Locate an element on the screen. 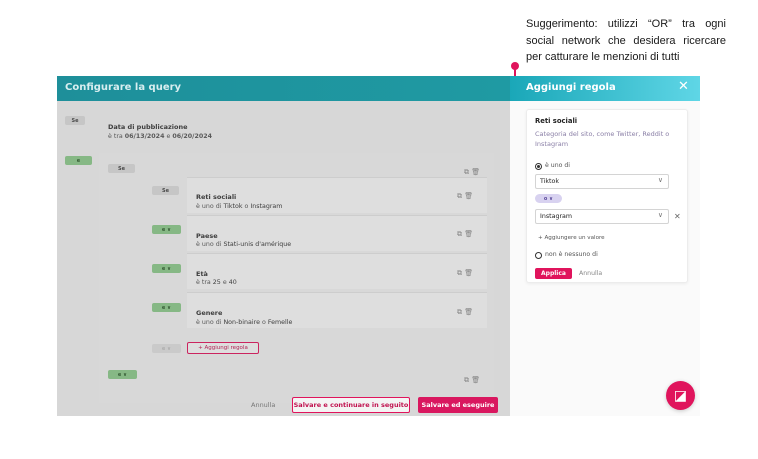 This screenshot has height=459, width=758. add-rule-header: Aggiungi regola ✕ is located at coordinates (605, 88).